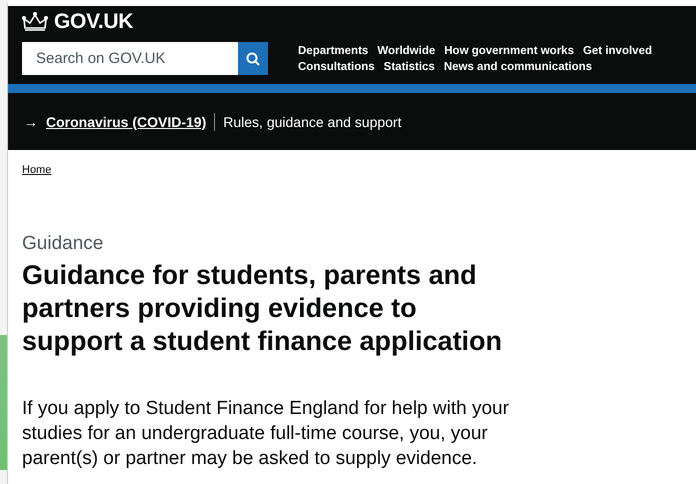 Image resolution: width=696 pixels, height=484 pixels. What do you see at coordinates (94, 22) in the screenshot?
I see `site-logo: GOV.UK` at bounding box center [94, 22].